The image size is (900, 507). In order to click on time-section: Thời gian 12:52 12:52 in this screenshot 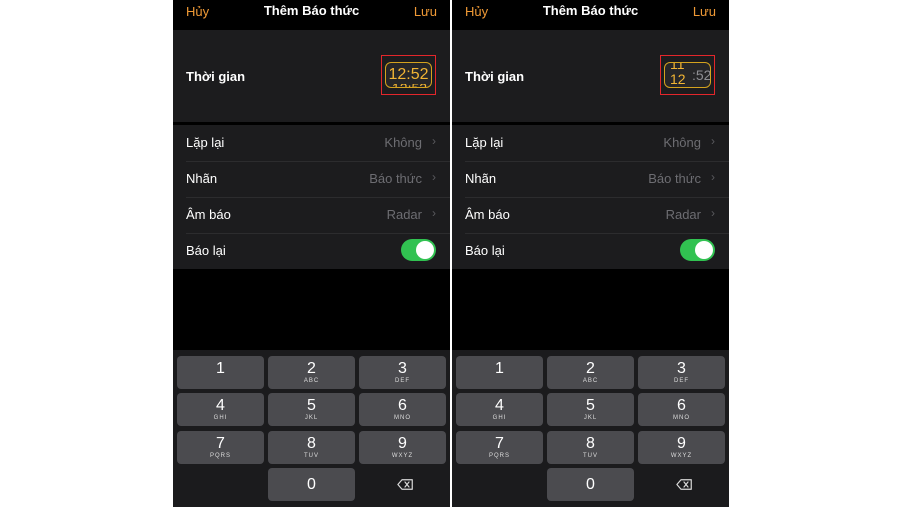, I will do `click(311, 76)`.